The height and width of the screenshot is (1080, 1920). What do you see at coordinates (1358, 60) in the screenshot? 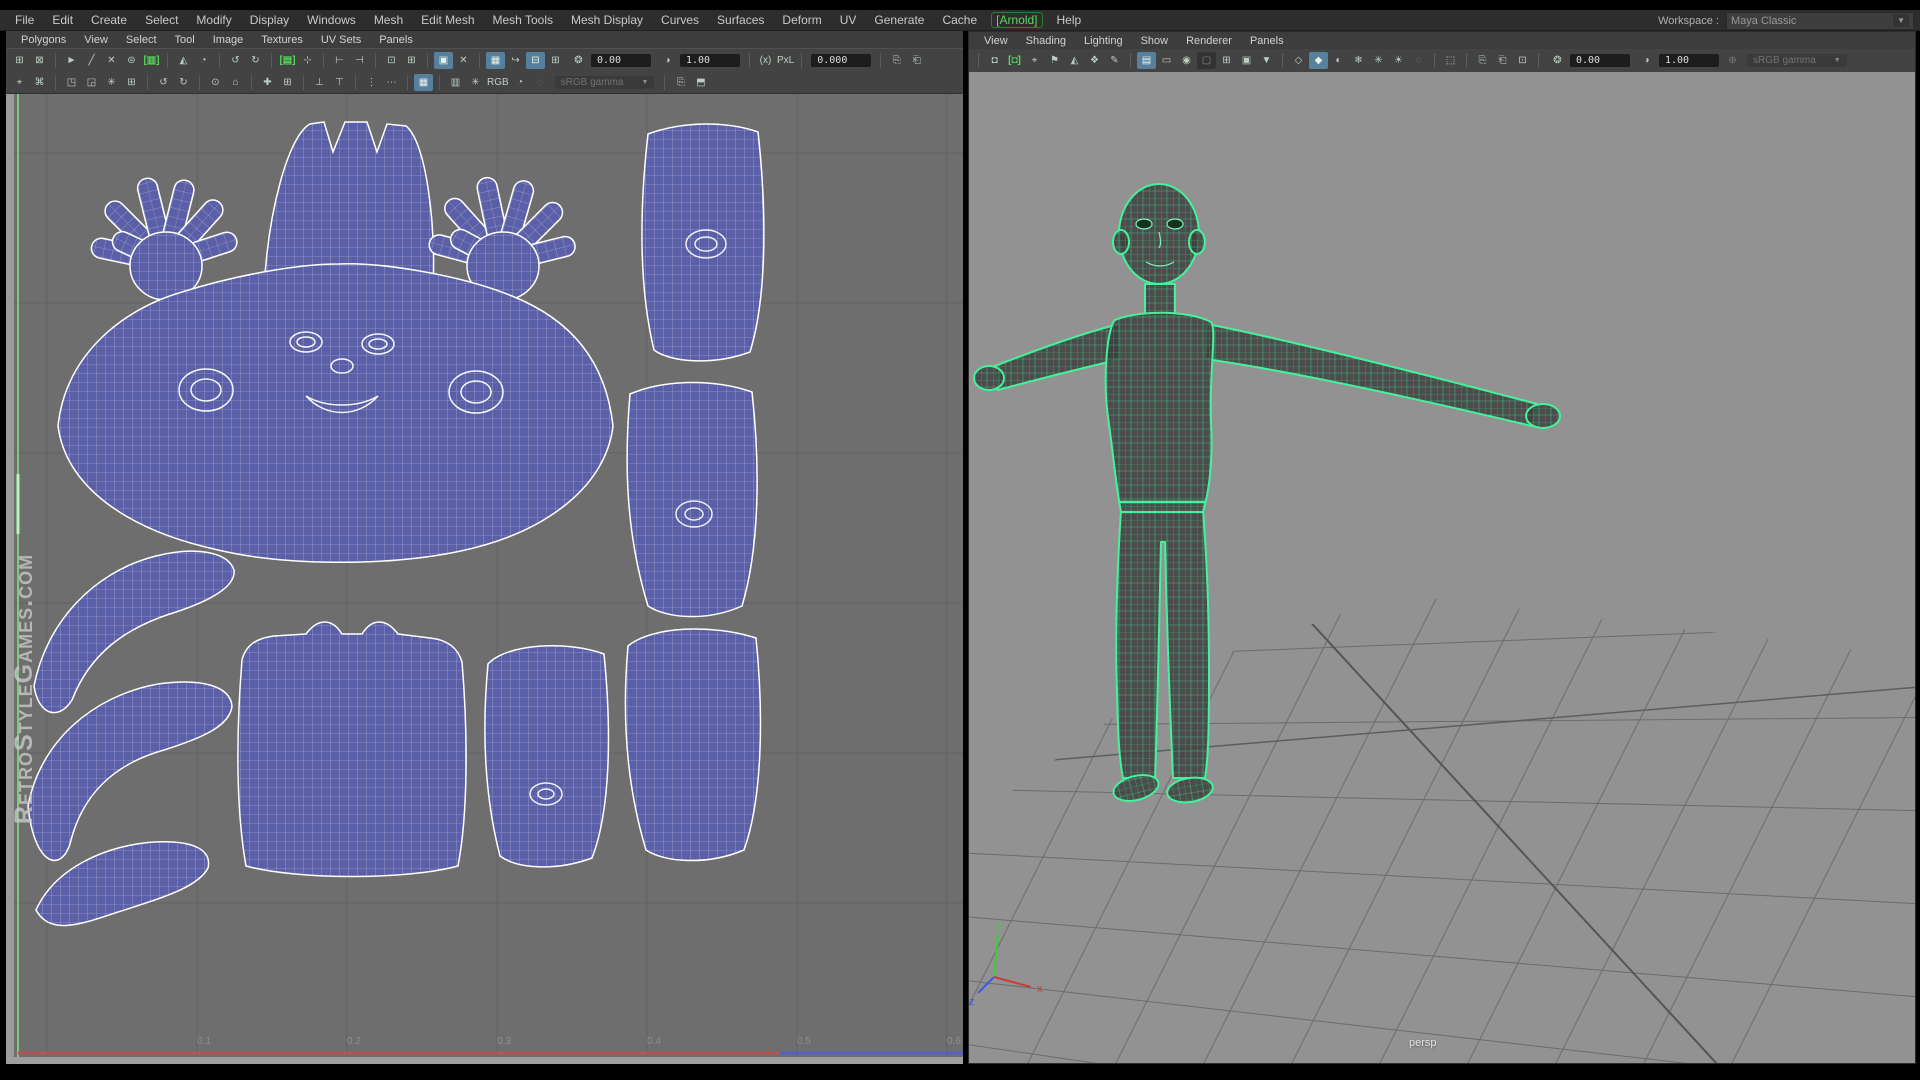
I see `occlusion-icon: ❄` at bounding box center [1358, 60].